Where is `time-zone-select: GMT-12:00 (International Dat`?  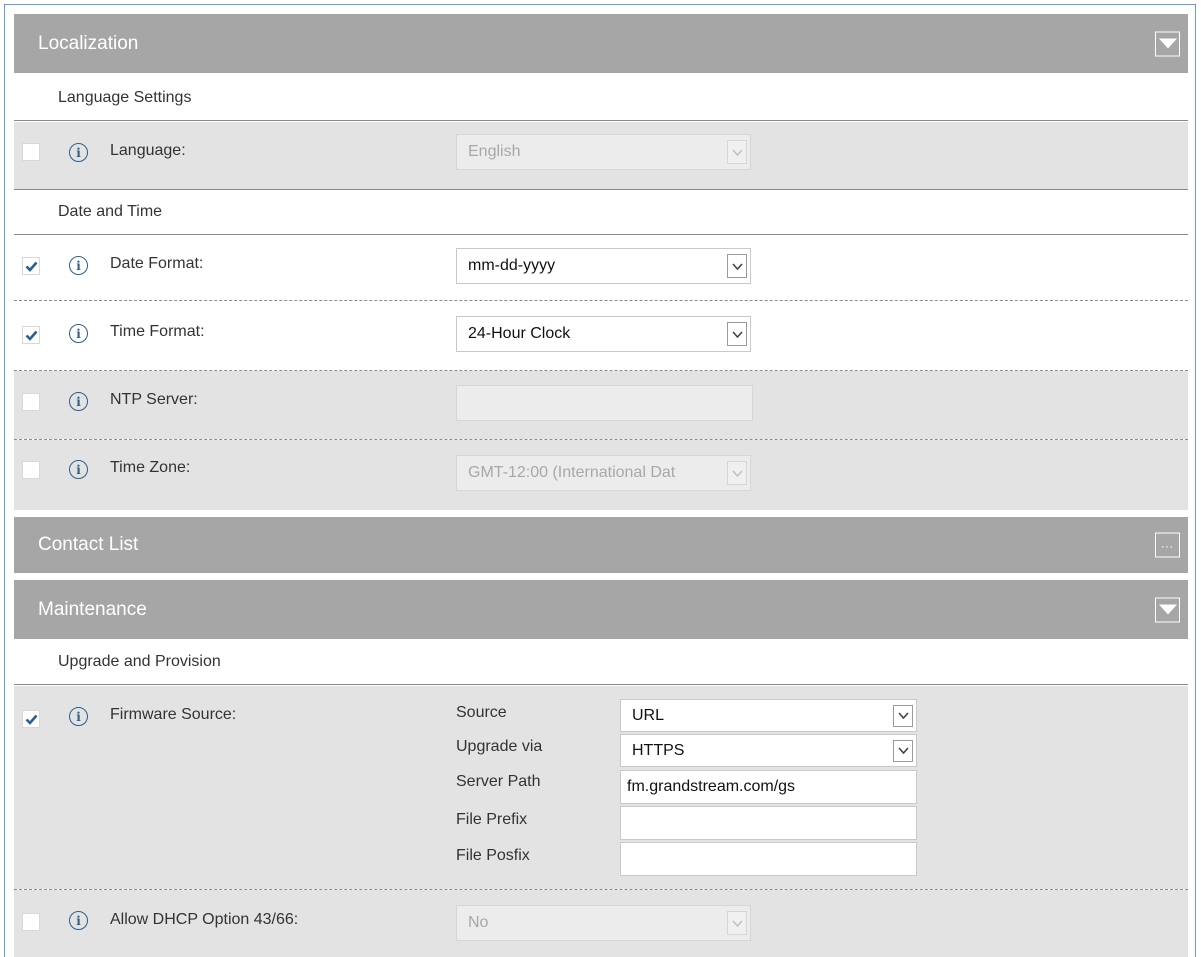
time-zone-select: GMT-12:00 (International Dat is located at coordinates (603, 473).